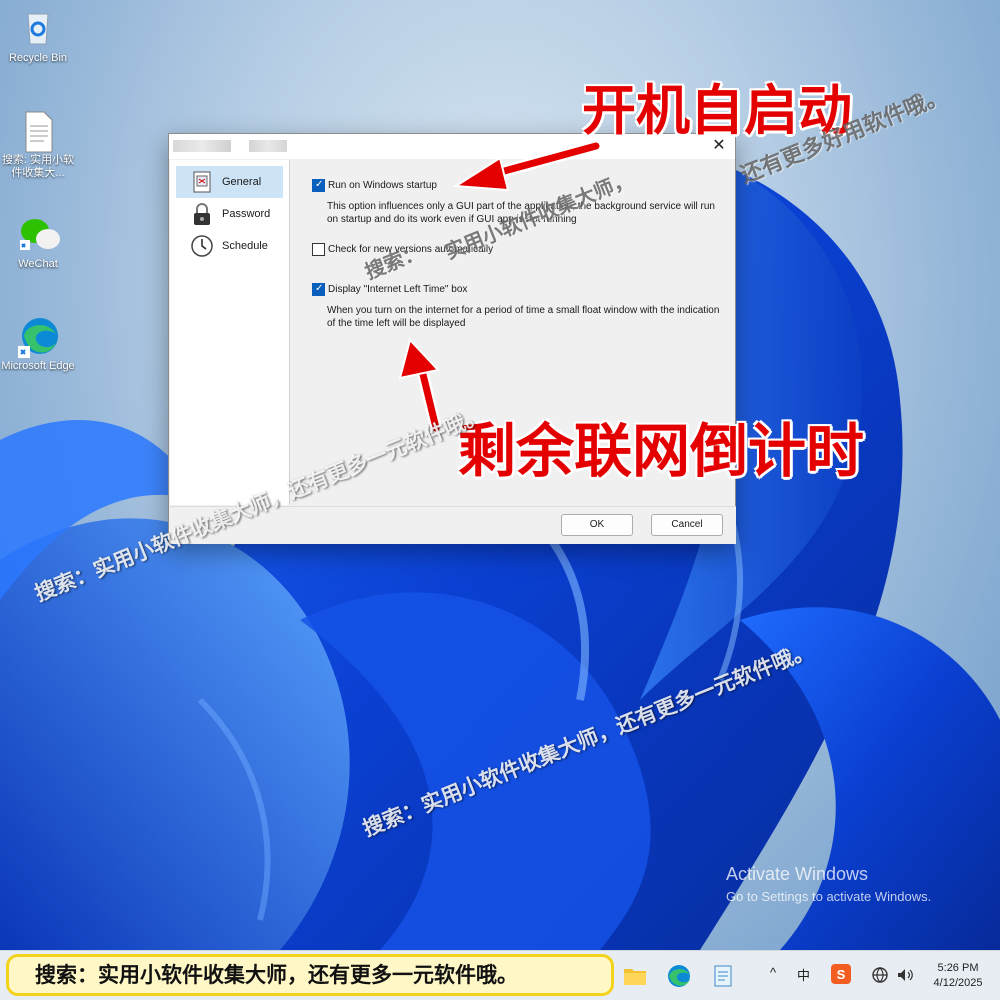  I want to click on sogou-input-icon: S, so click(841, 974).